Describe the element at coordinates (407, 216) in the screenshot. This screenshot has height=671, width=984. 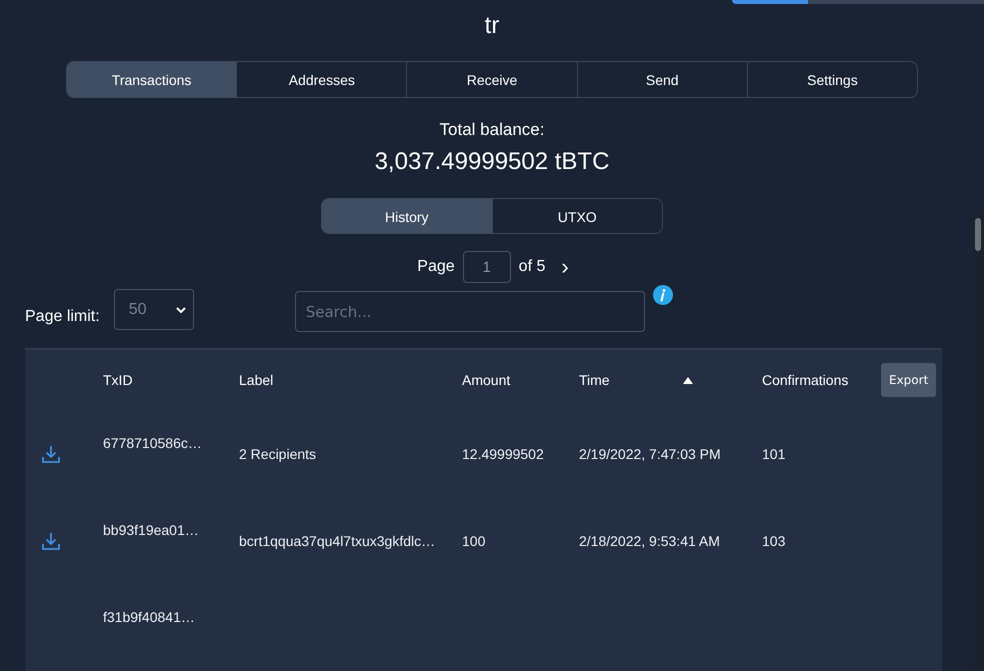
I see `view-tab: History` at that location.